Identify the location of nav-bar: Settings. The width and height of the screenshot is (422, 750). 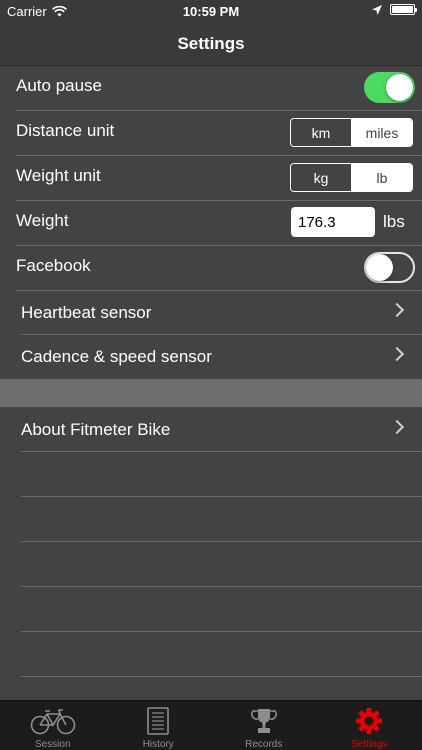
(211, 44).